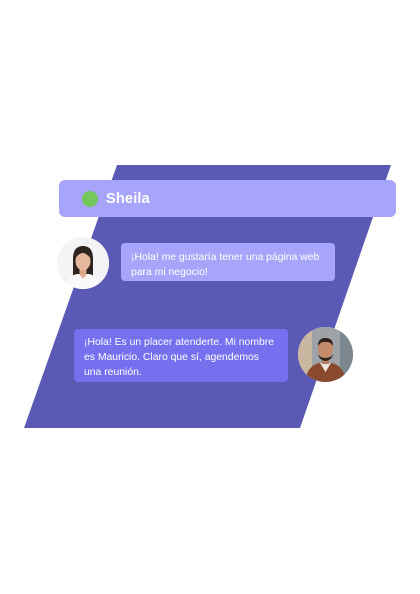 The image size is (420, 594). What do you see at coordinates (227, 198) in the screenshot?
I see `chat-header: Sheila` at bounding box center [227, 198].